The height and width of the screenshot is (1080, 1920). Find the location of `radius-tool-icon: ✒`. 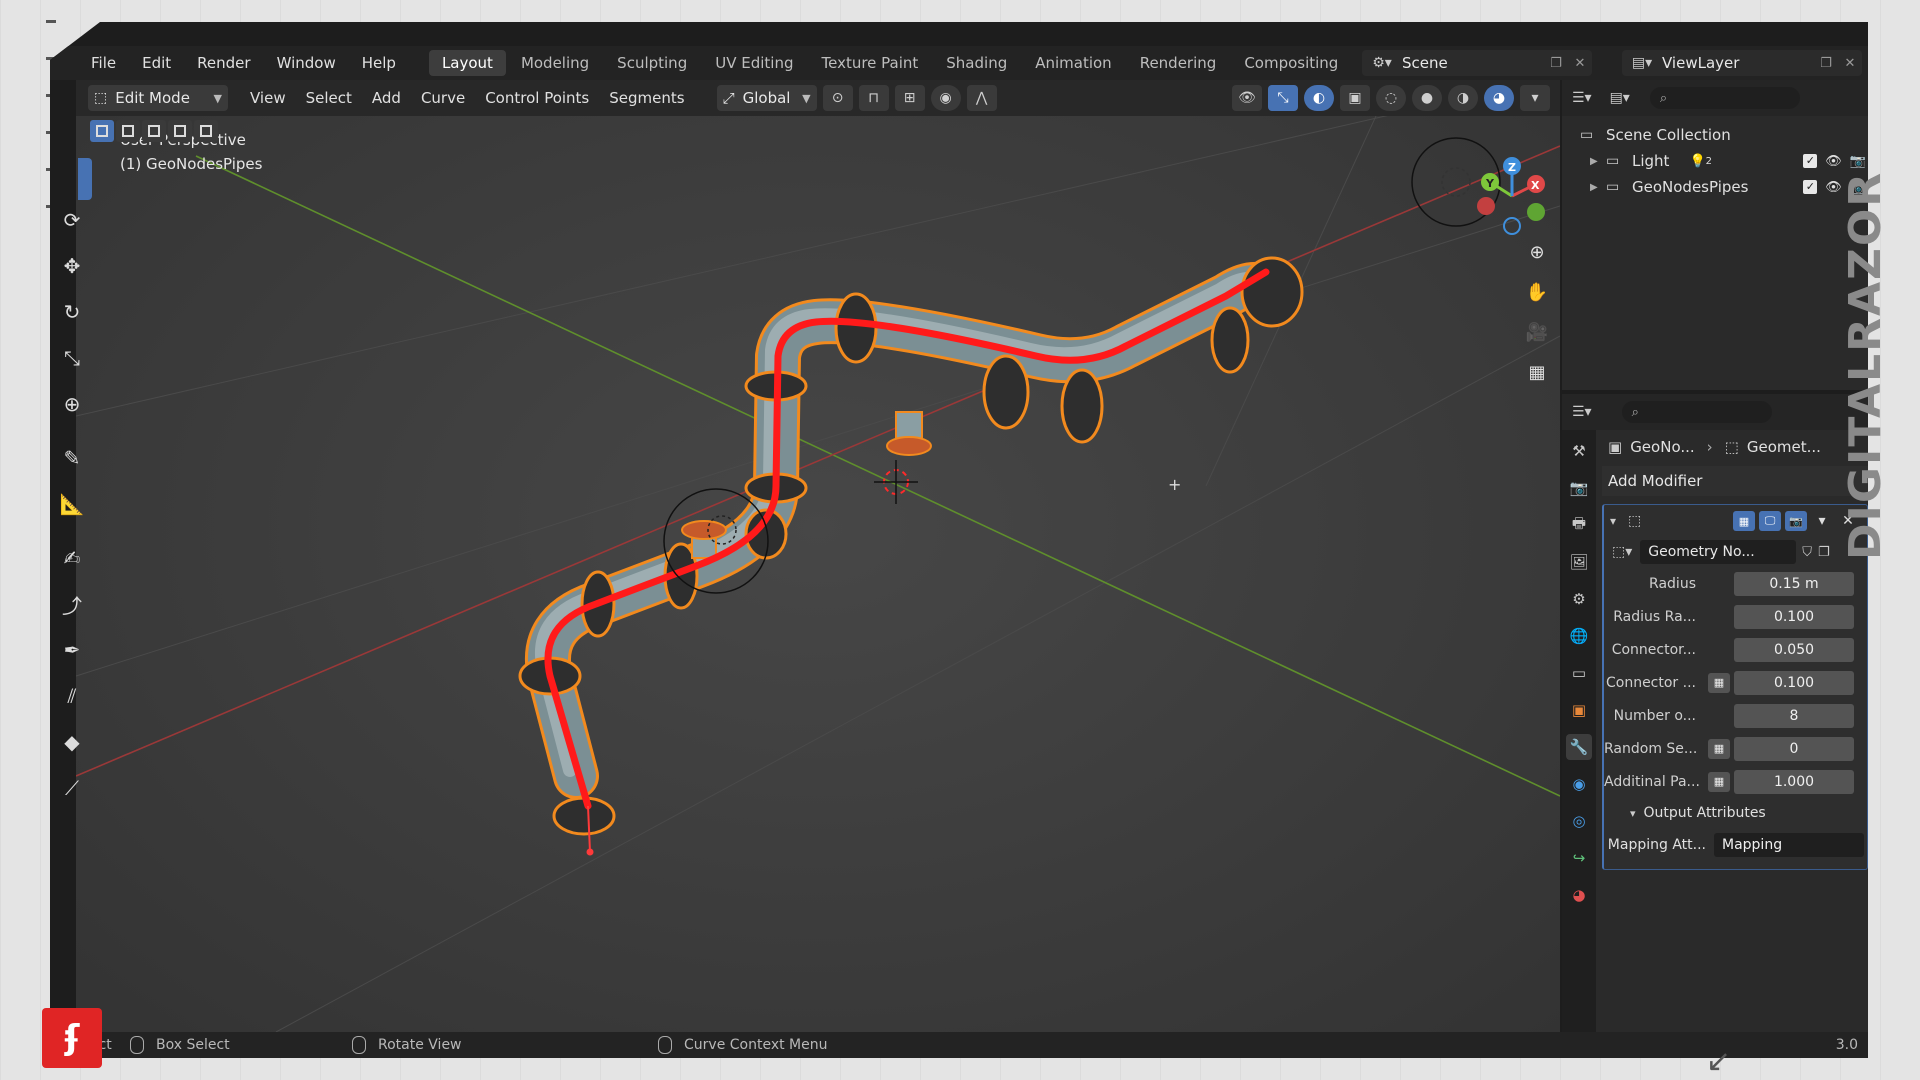

radius-tool-icon: ✒ is located at coordinates (72, 650).